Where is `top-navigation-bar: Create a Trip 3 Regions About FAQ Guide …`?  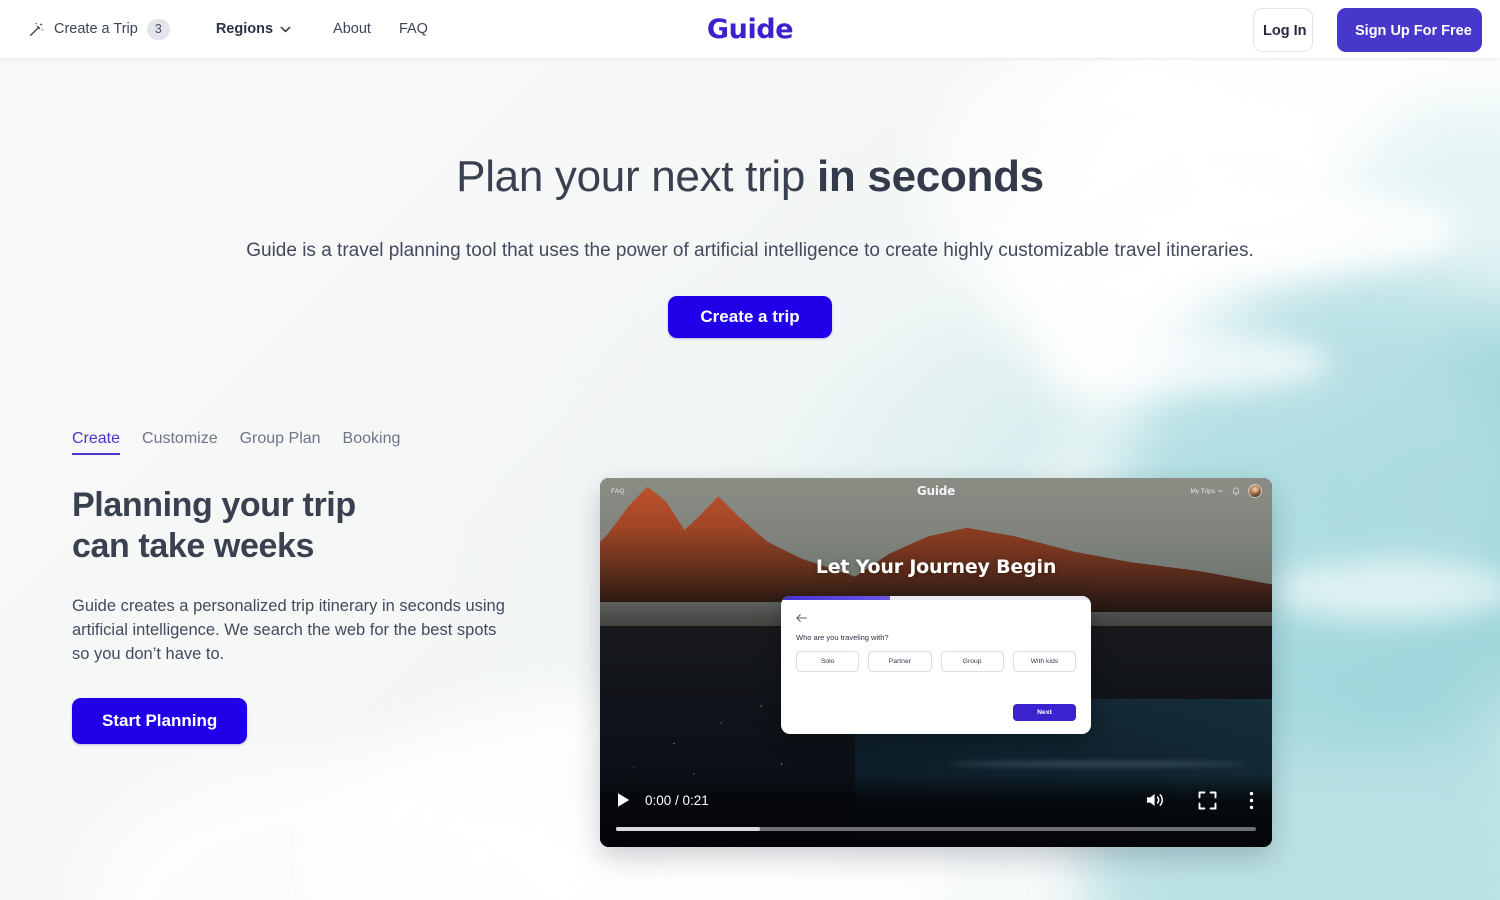
top-navigation-bar: Create a Trip 3 Regions About FAQ Guide … is located at coordinates (750, 29).